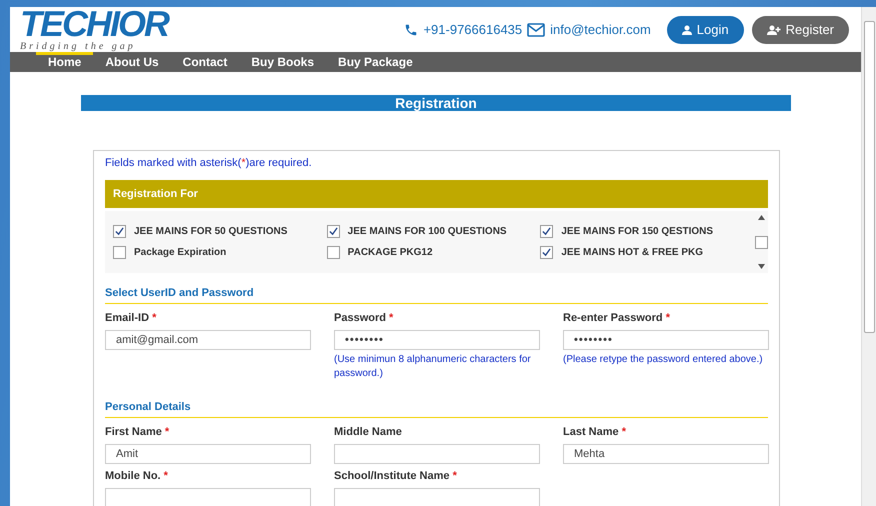  Describe the element at coordinates (94, 29) in the screenshot. I see `techior-logo: TECHIOR Bridging the gap` at that location.